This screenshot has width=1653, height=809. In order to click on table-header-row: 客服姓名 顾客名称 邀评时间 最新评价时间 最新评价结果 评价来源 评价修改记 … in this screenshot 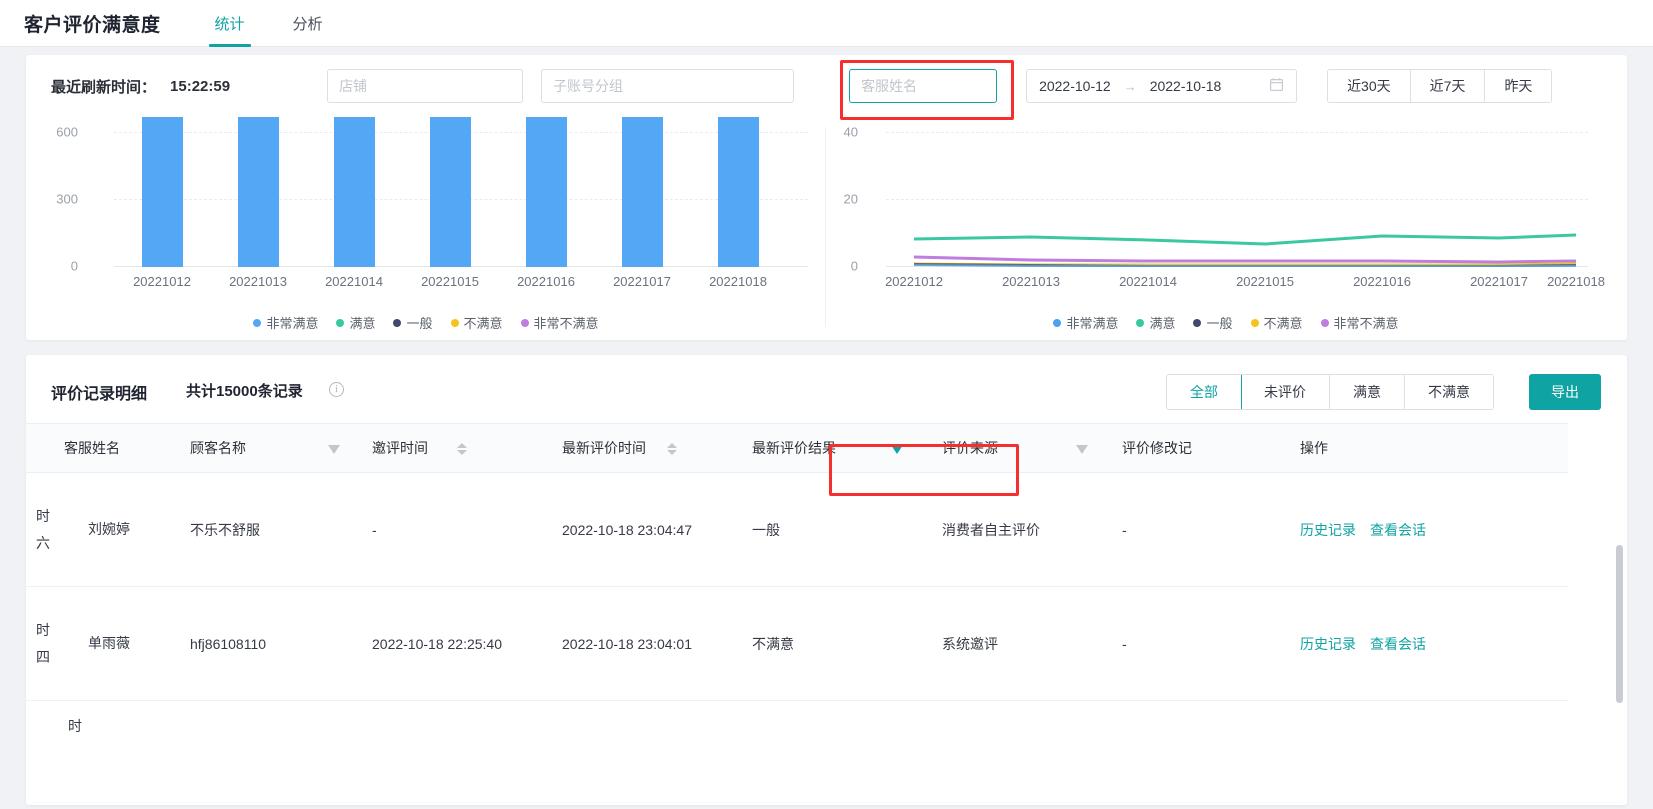, I will do `click(797, 448)`.